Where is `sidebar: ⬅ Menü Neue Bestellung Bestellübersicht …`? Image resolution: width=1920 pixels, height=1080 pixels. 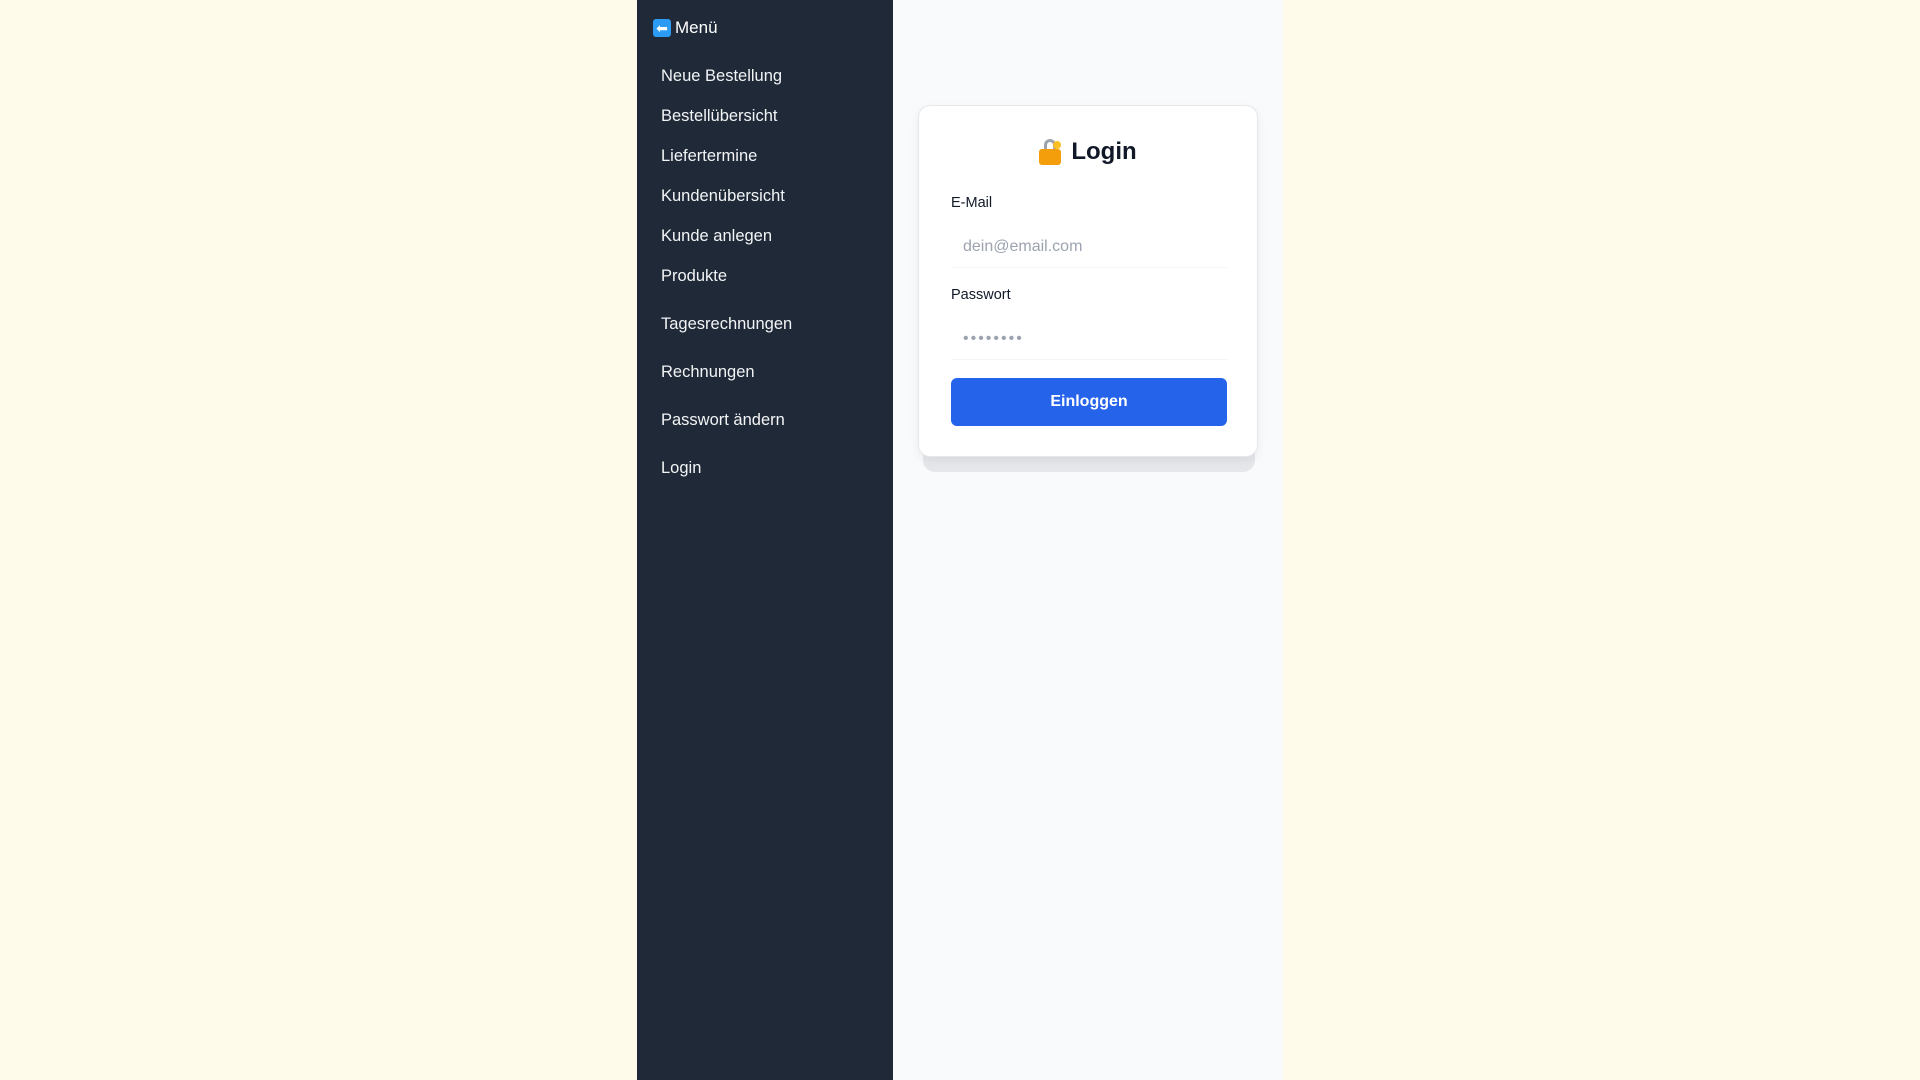 sidebar: ⬅ Menü Neue Bestellung Bestellübersicht … is located at coordinates (765, 540).